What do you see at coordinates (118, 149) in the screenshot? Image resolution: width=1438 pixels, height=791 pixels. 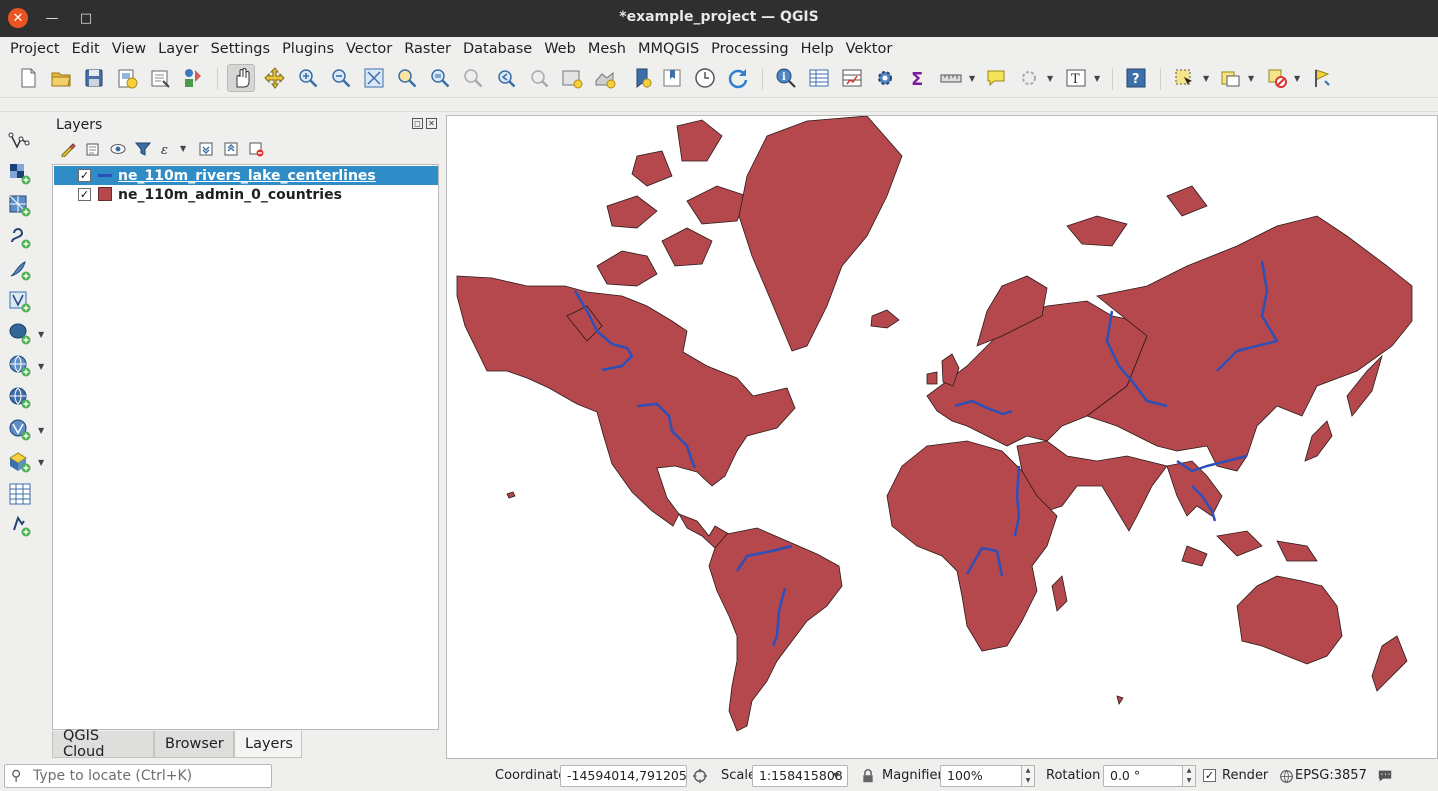 I see `manage-map-themes-icon` at bounding box center [118, 149].